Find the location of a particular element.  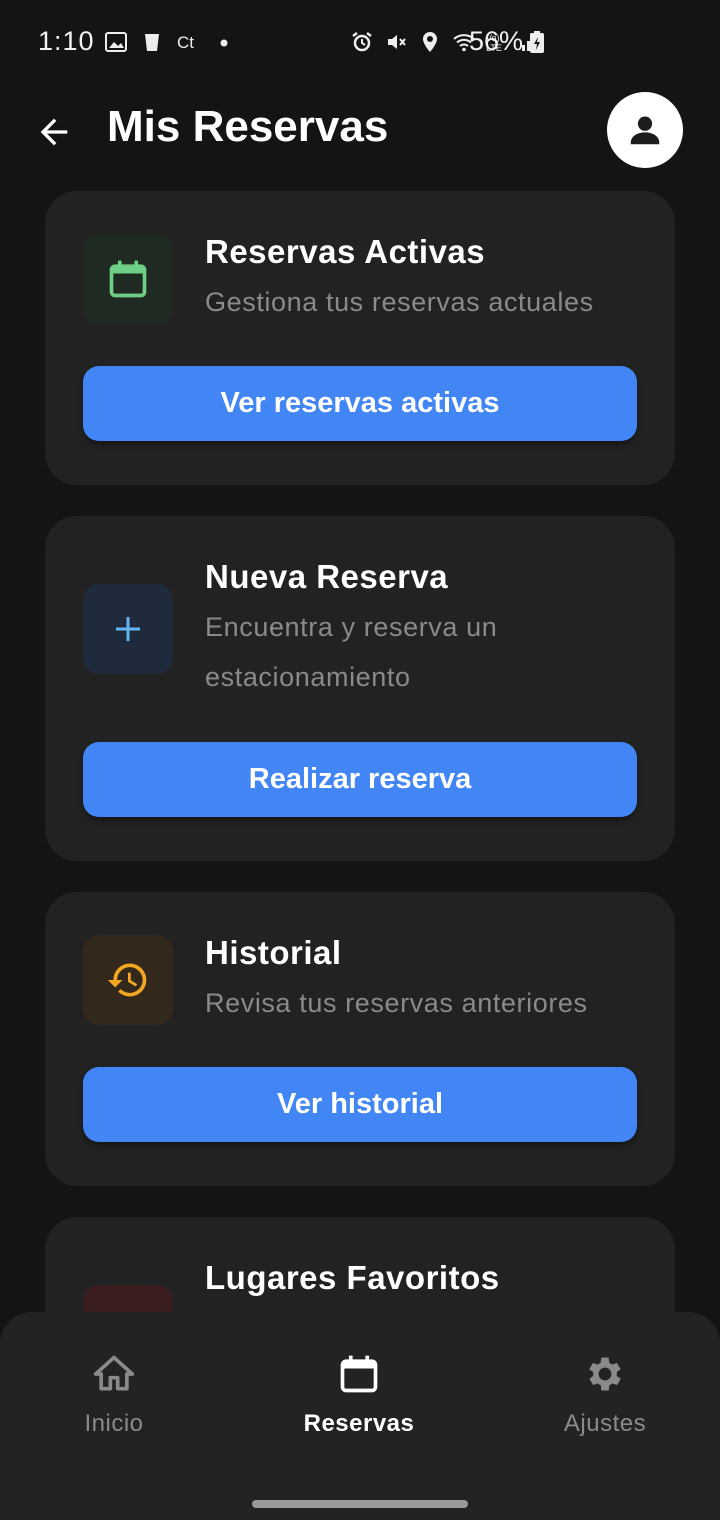

dot-icon is located at coordinates (224, 42).